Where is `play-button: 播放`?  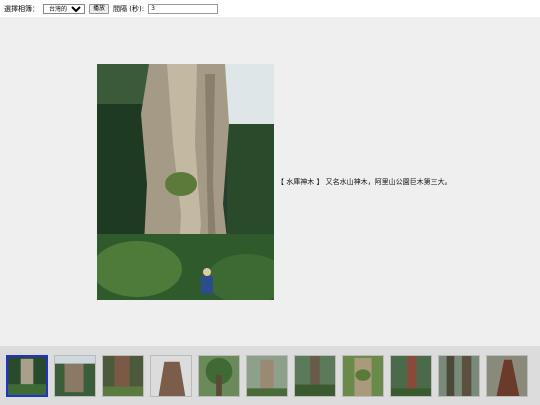
play-button: 播放 is located at coordinates (99, 8).